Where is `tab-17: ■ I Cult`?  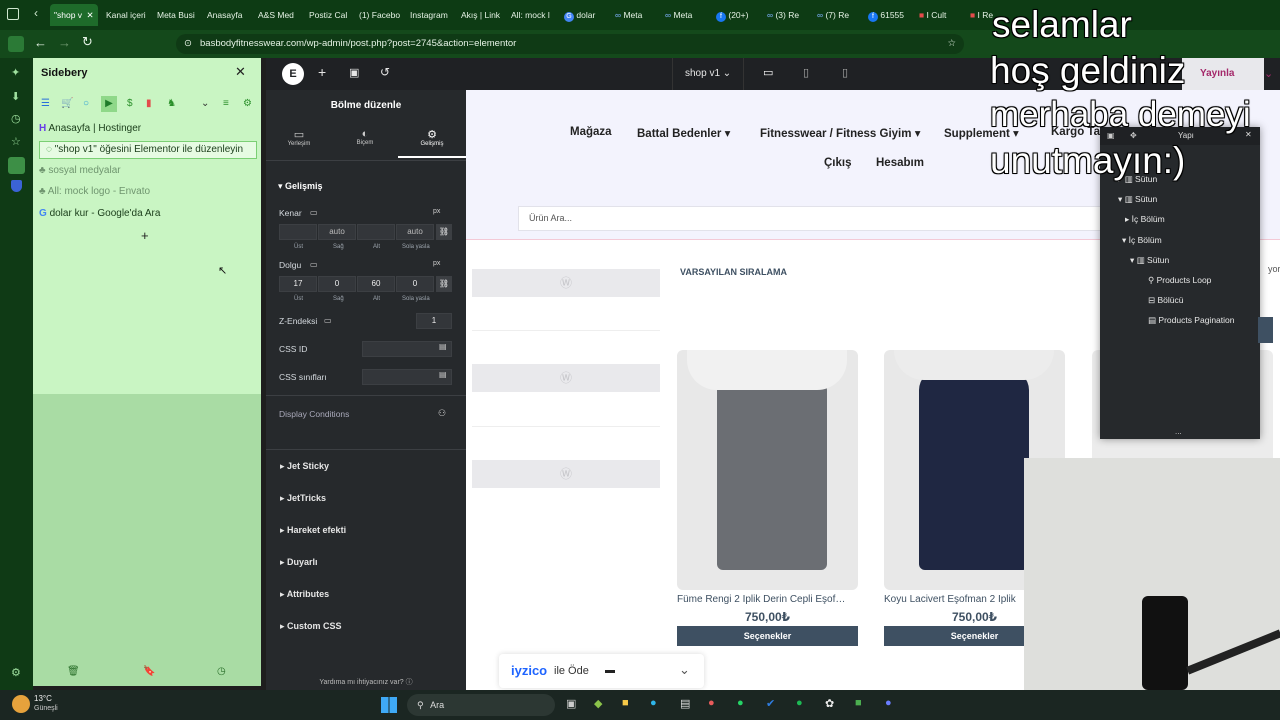 tab-17: ■ I Cult is located at coordinates (938, 15).